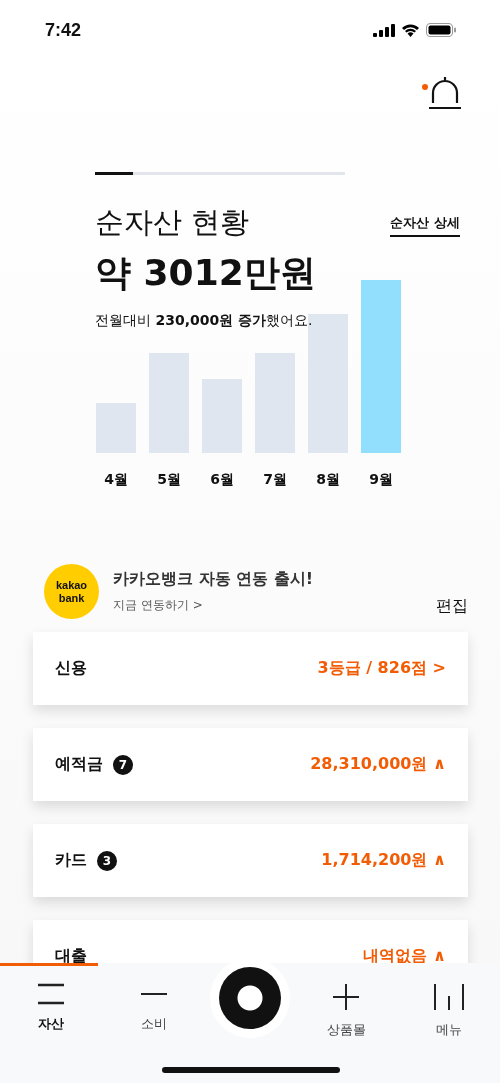 This screenshot has height=1083, width=500. What do you see at coordinates (250, 668) in the screenshot?
I see `asset-card: 신용 3등급 / 826점 >` at bounding box center [250, 668].